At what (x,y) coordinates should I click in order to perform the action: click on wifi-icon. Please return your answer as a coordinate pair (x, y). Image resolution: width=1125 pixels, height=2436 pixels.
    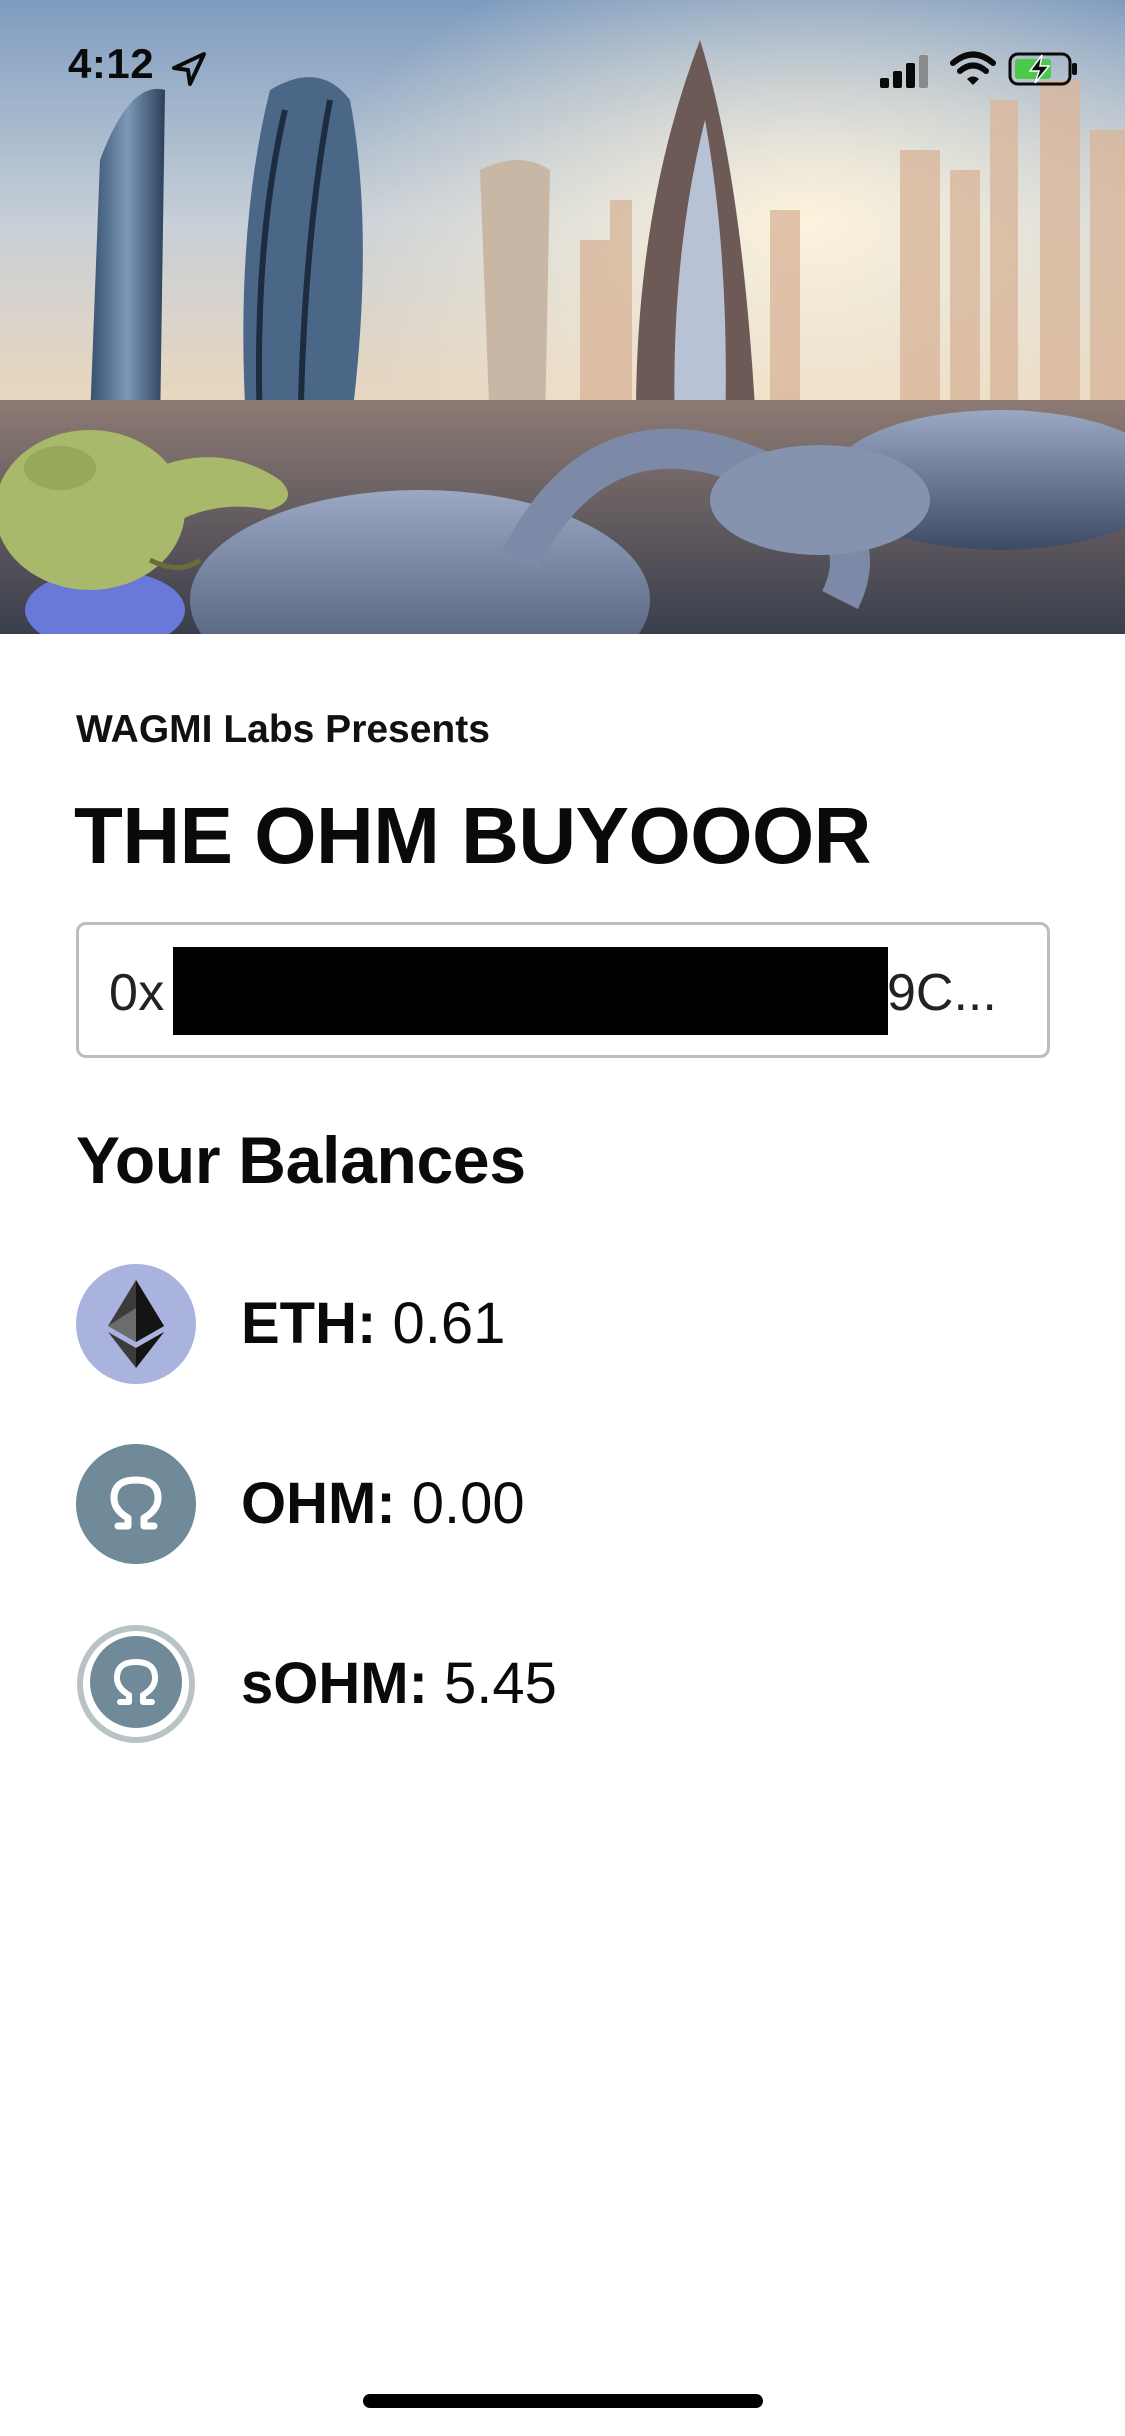
    Looking at the image, I should click on (973, 68).